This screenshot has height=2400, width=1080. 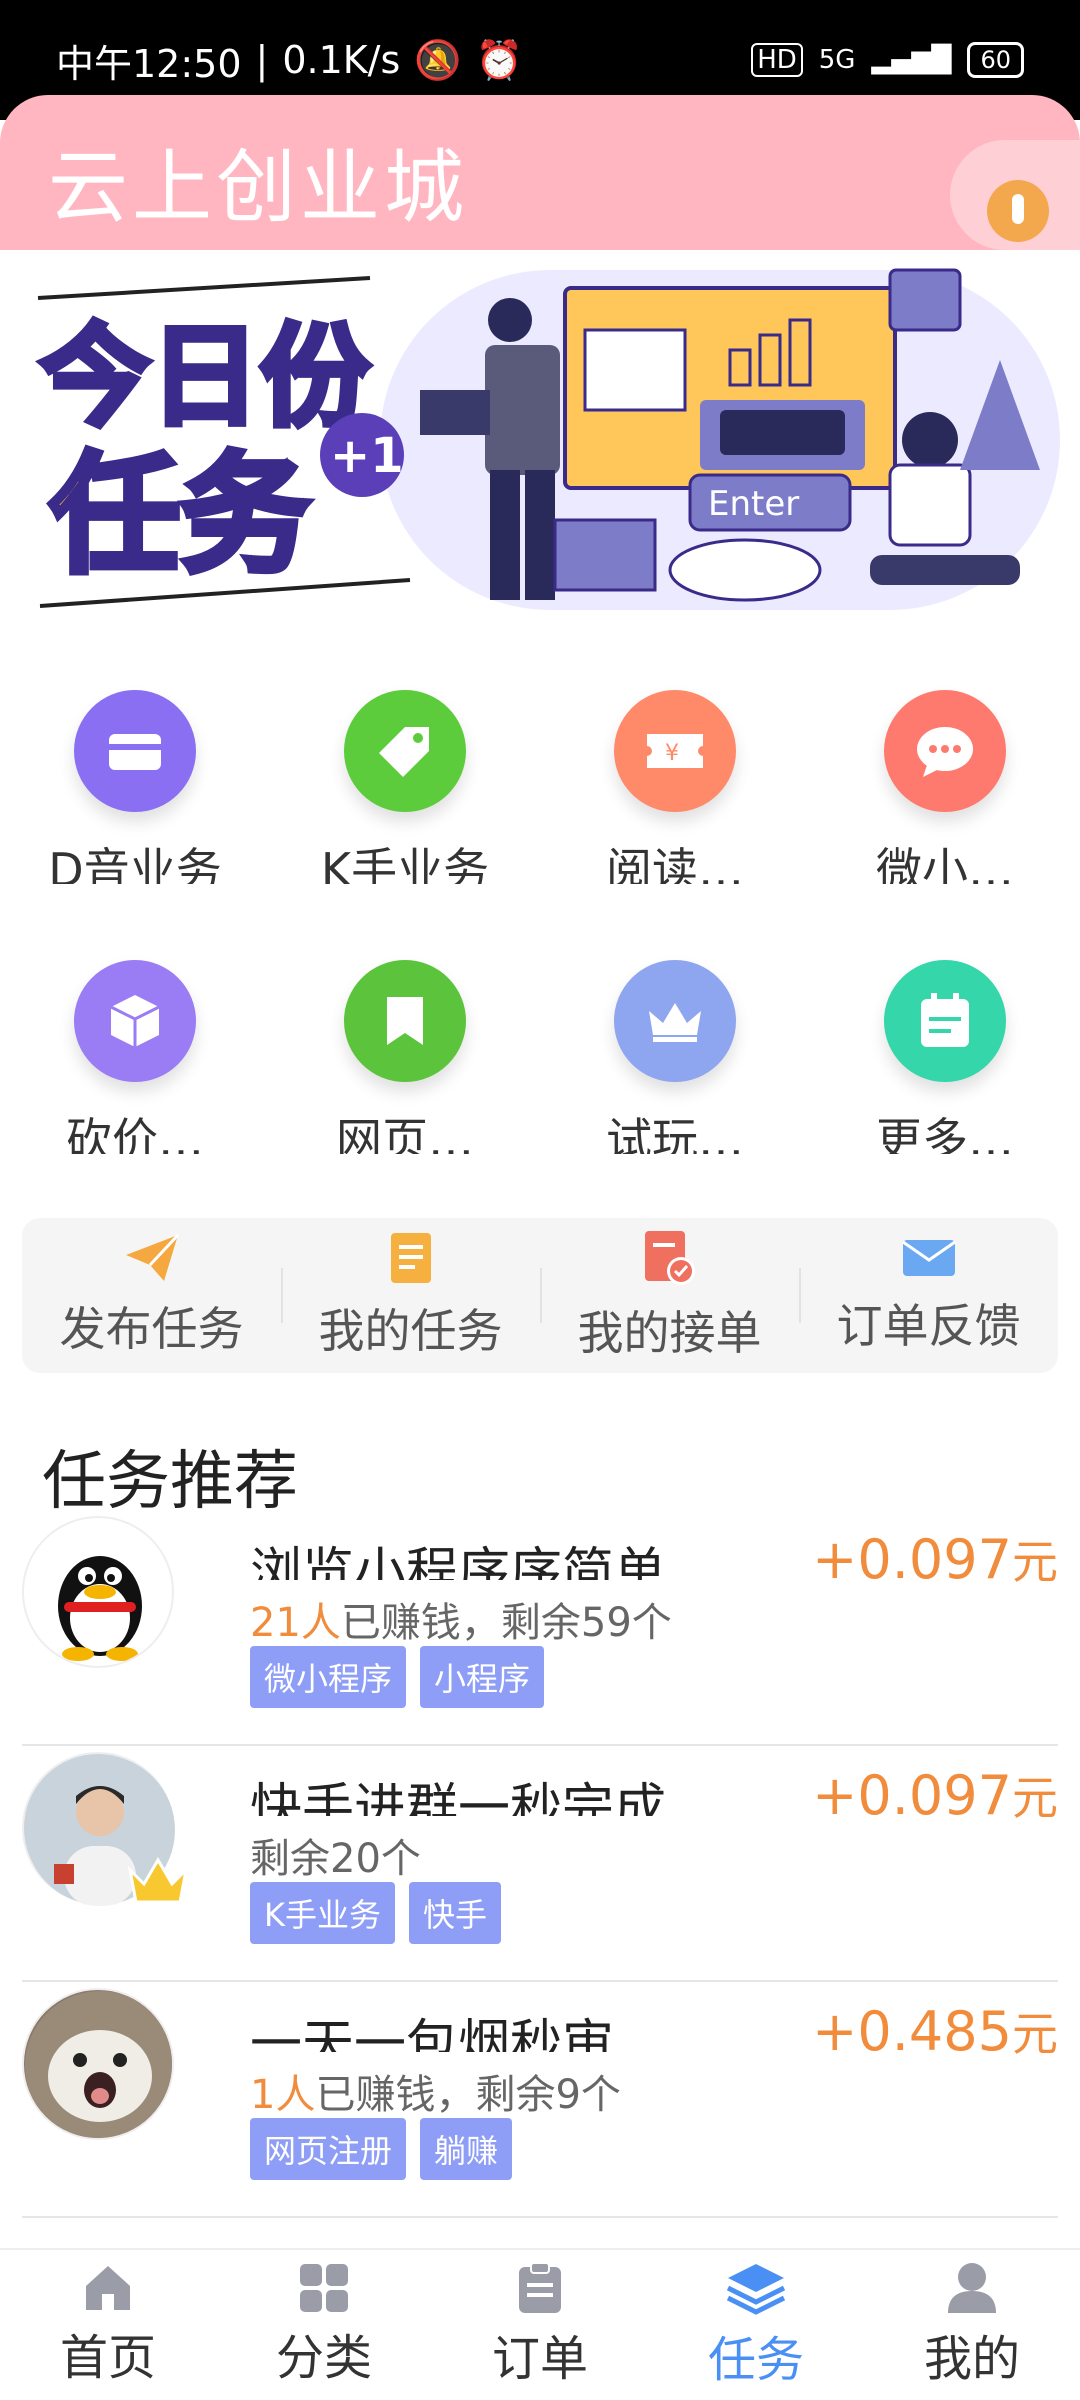 I want to click on task-reward-value: +0.485, so click(x=912, y=2031).